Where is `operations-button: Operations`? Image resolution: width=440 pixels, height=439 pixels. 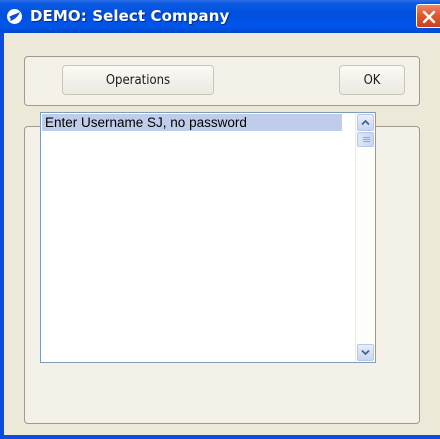 operations-button: Operations is located at coordinates (138, 80).